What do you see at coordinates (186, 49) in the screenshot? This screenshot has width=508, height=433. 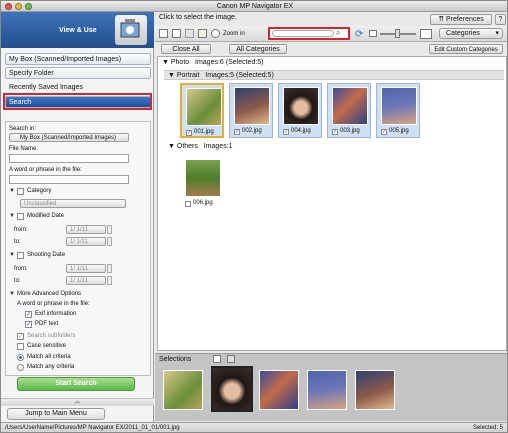 I see `close-all-button: Close All` at bounding box center [186, 49].